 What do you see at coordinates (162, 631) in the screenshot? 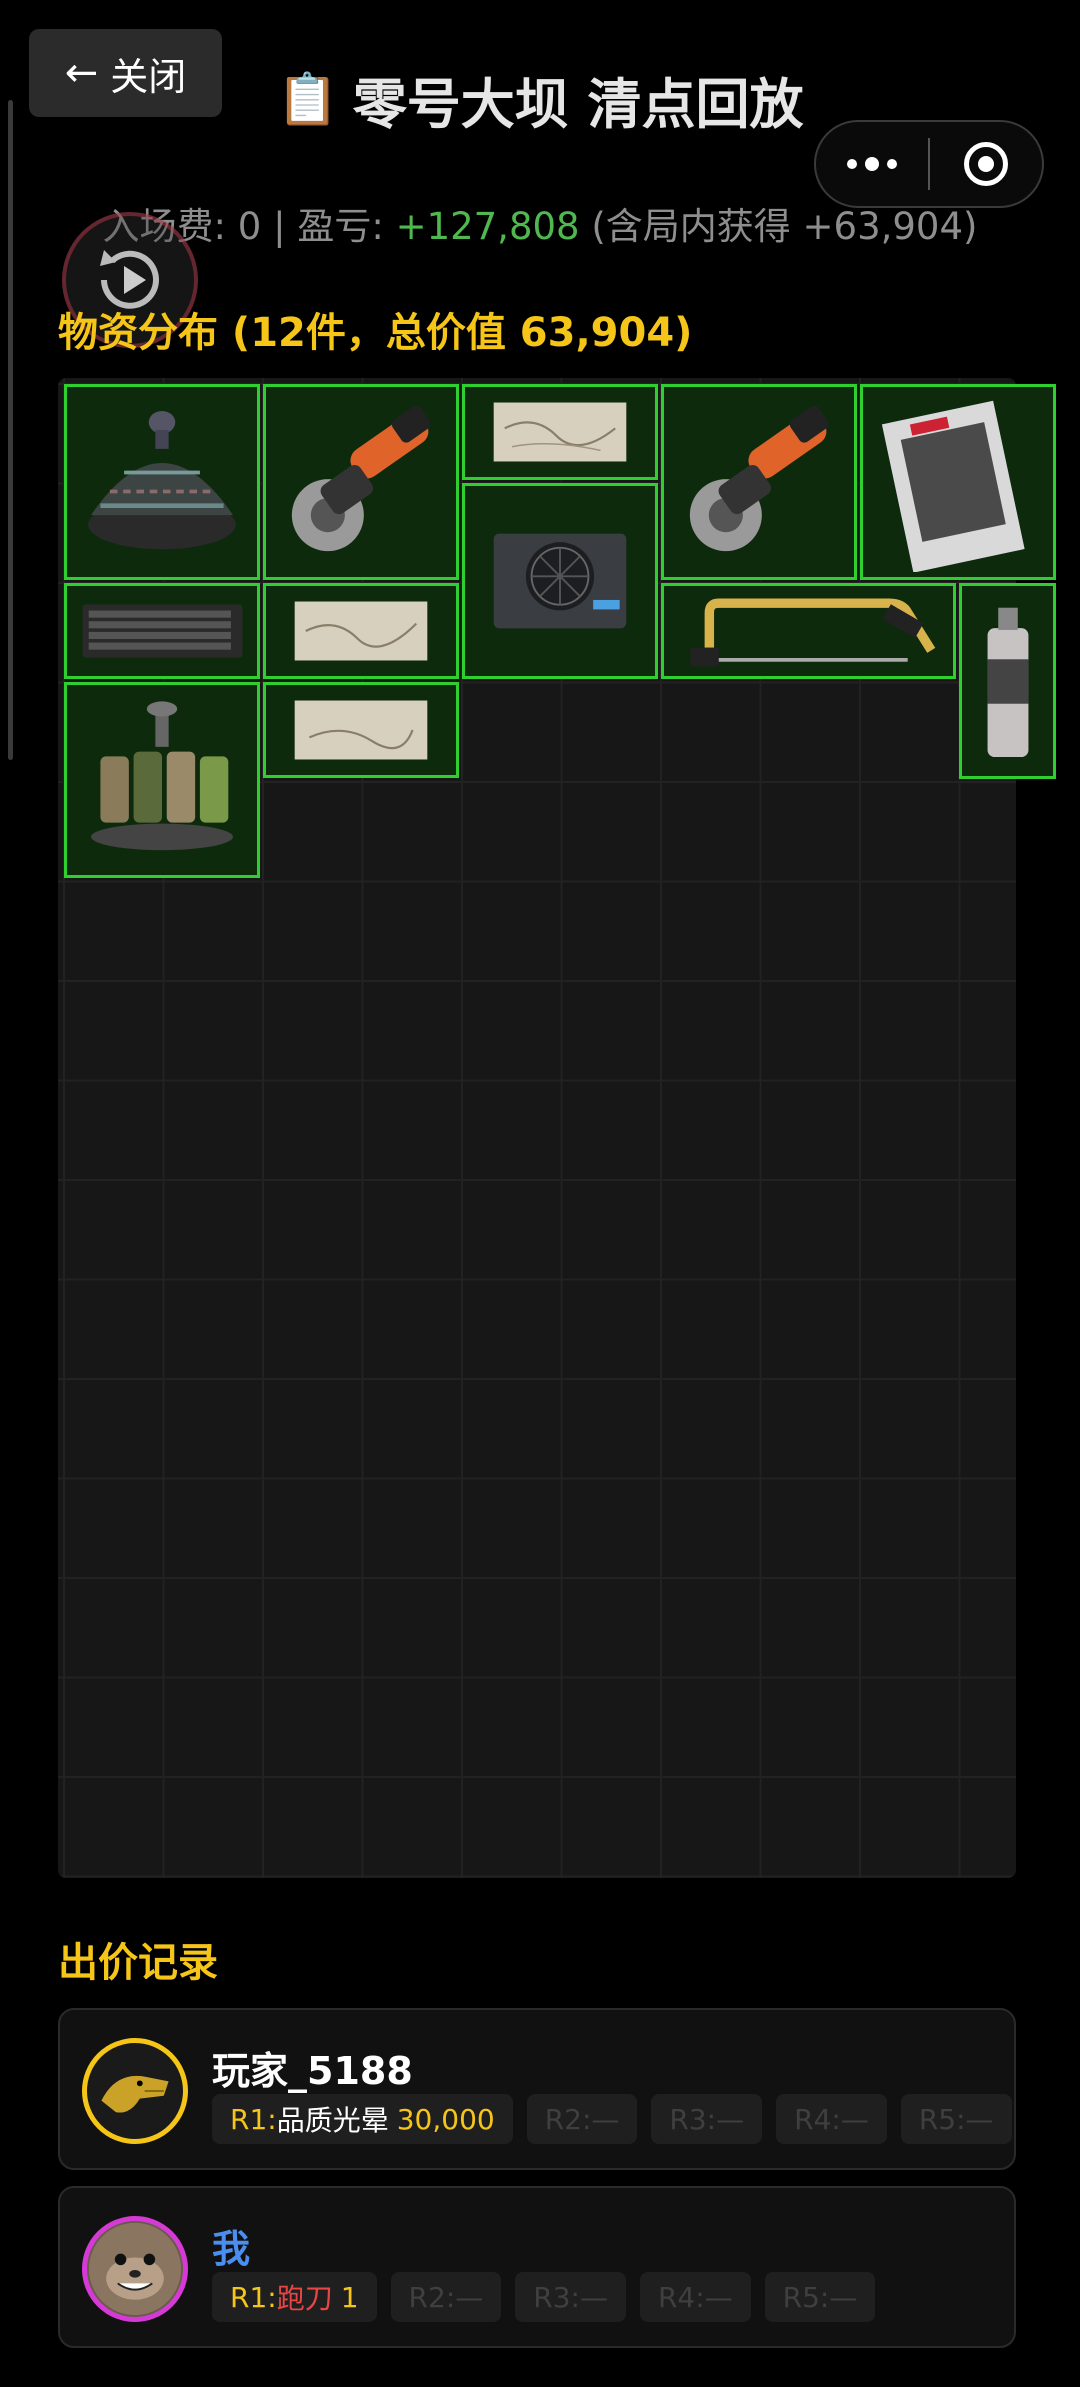
I see `keyboard-icon` at bounding box center [162, 631].